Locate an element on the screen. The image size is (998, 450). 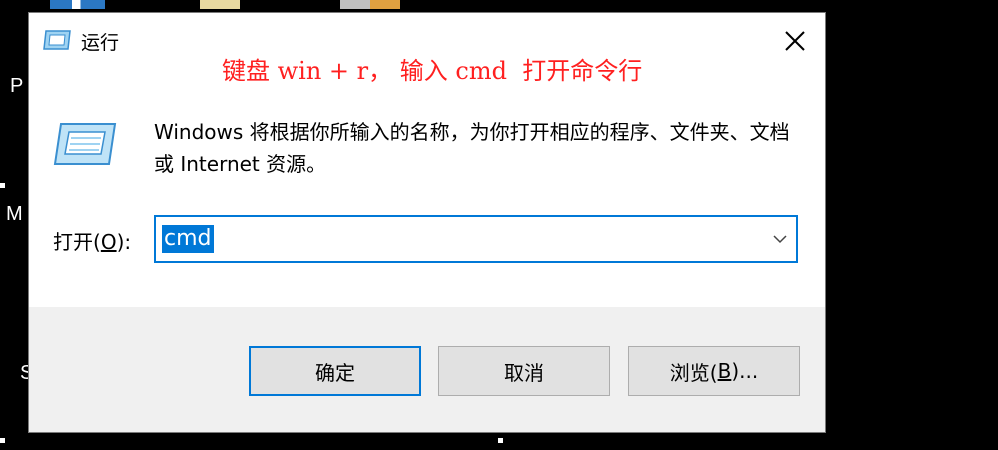
browse-label-accesskey: B is located at coordinates (724, 371).